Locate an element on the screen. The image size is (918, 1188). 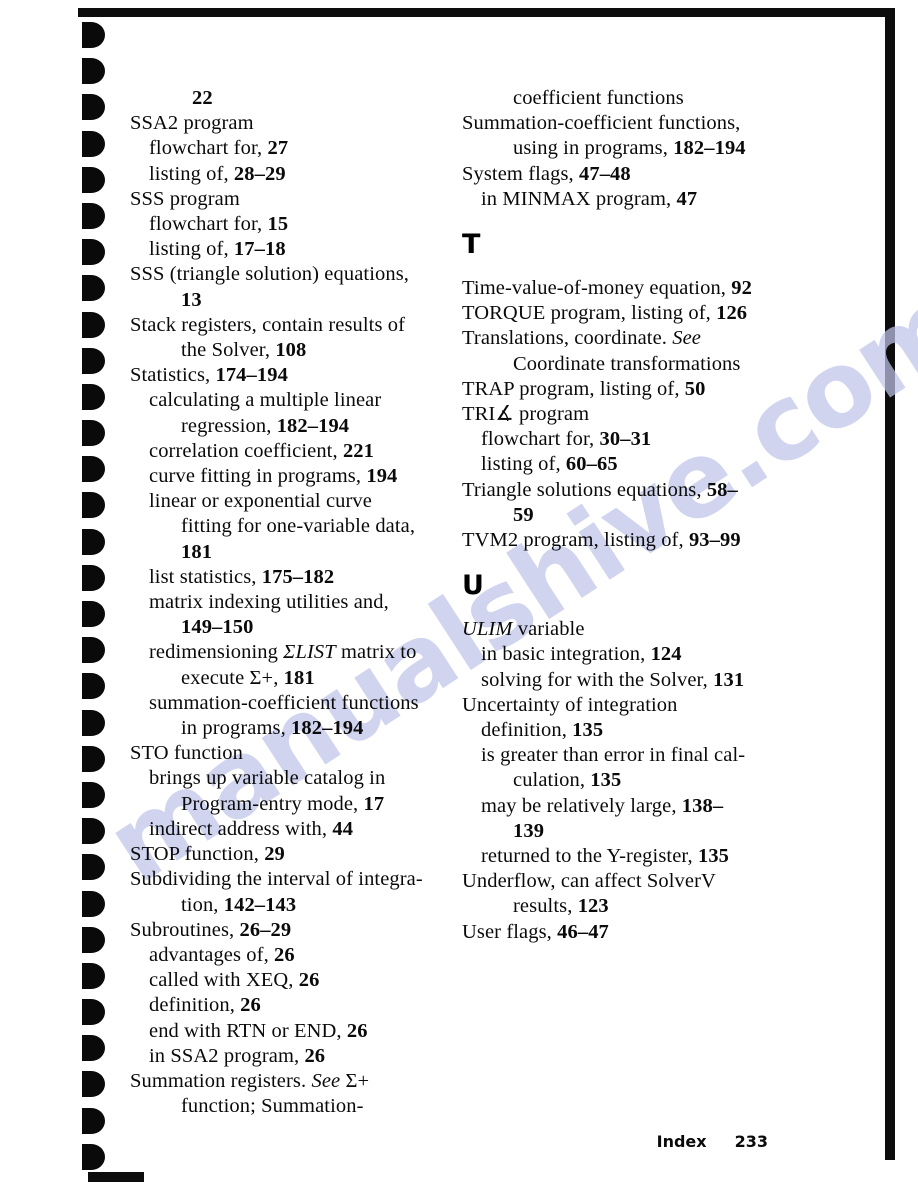
section-heading-t: T is located at coordinates (471, 245).